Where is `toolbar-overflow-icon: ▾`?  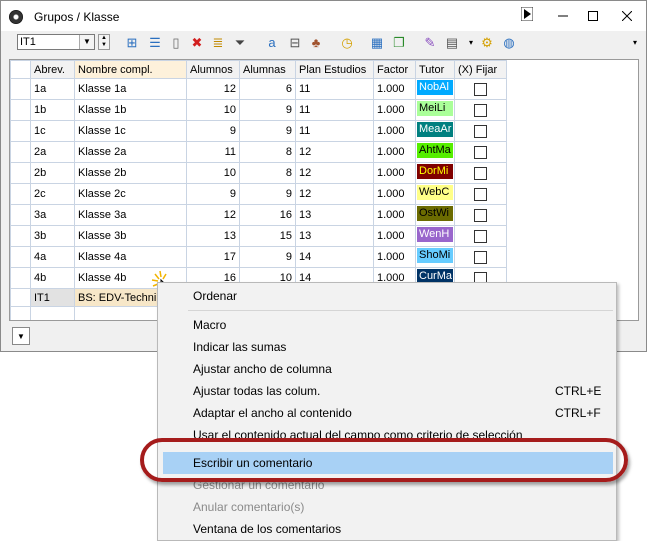 toolbar-overflow-icon: ▾ is located at coordinates (635, 43).